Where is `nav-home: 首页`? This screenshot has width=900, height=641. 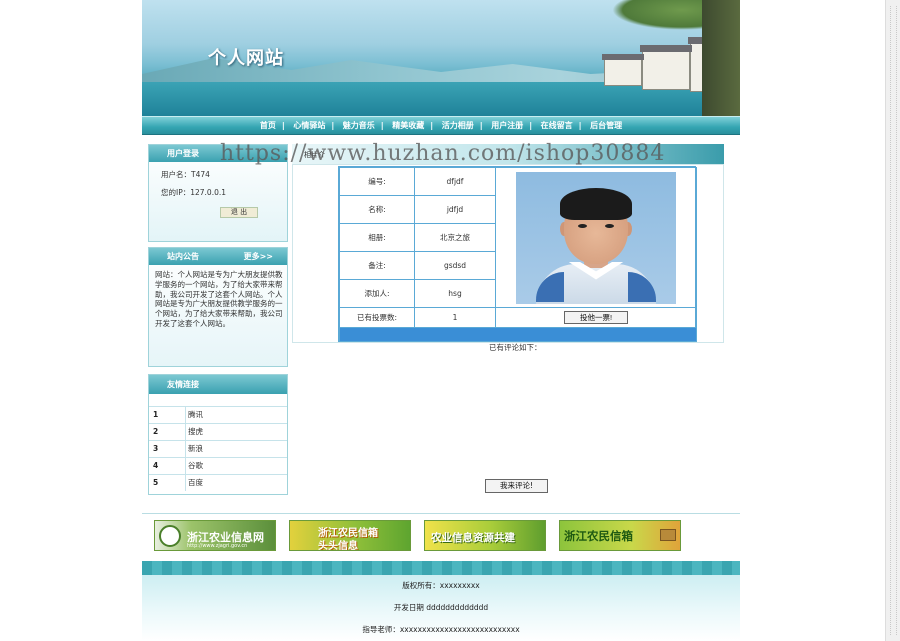 nav-home: 首页 is located at coordinates (268, 125).